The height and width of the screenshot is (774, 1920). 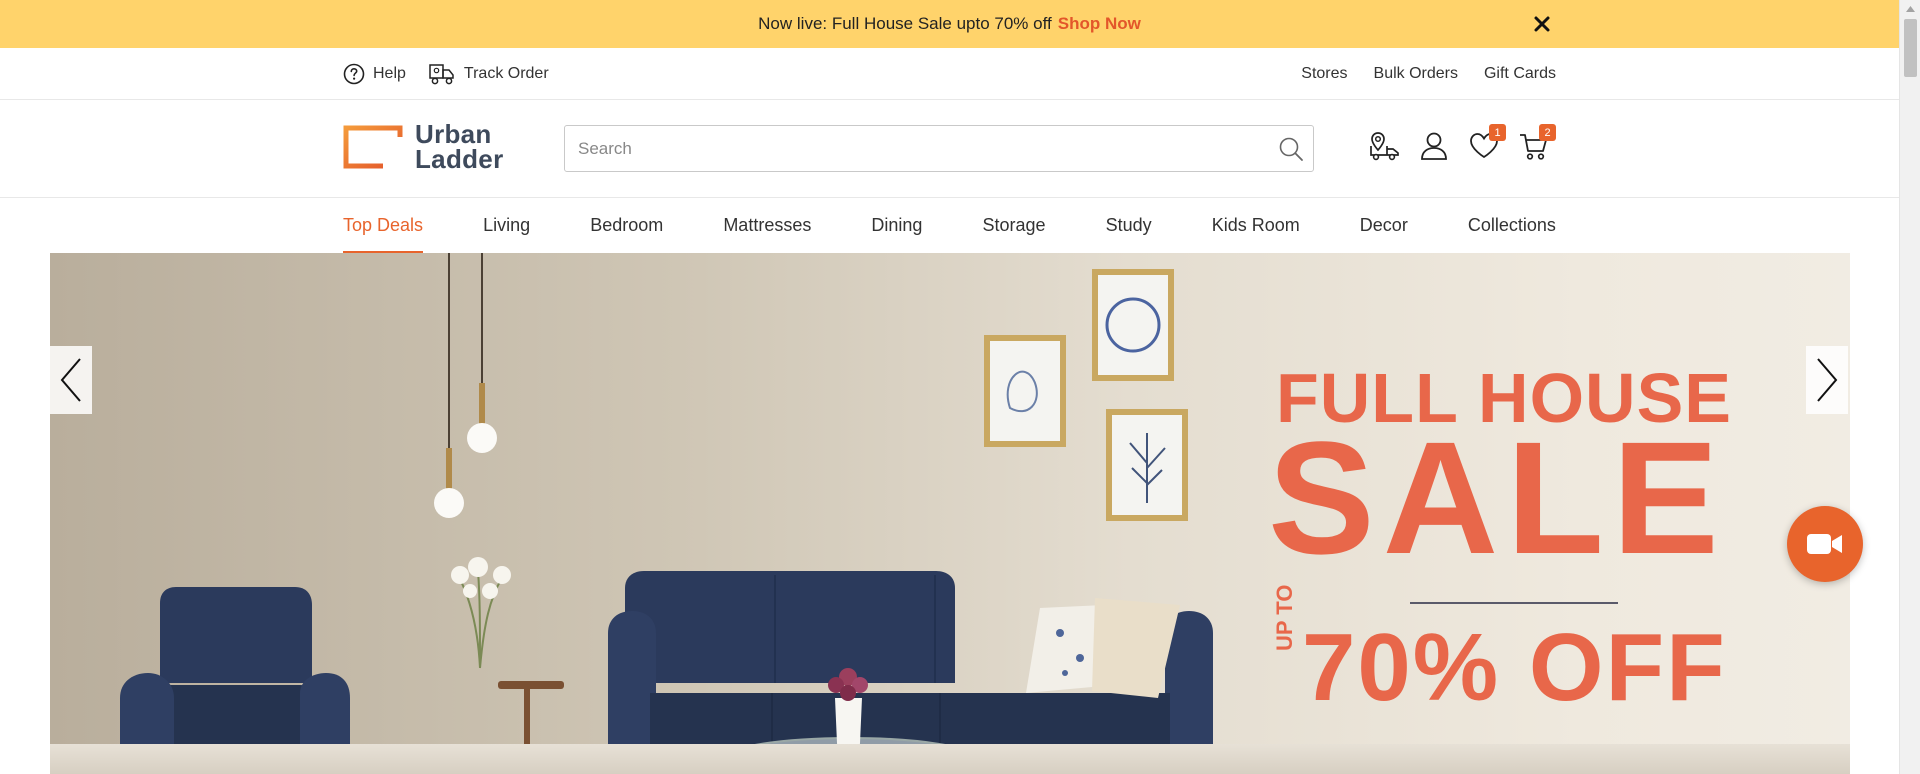 What do you see at coordinates (1487, 145) in the screenshot?
I see `wishlist-button: 1` at bounding box center [1487, 145].